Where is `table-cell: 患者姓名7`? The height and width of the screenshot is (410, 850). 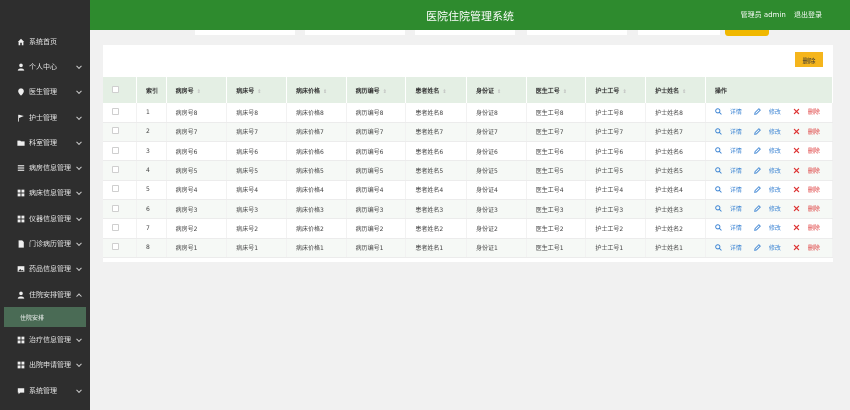 table-cell: 患者姓名7 is located at coordinates (436, 132).